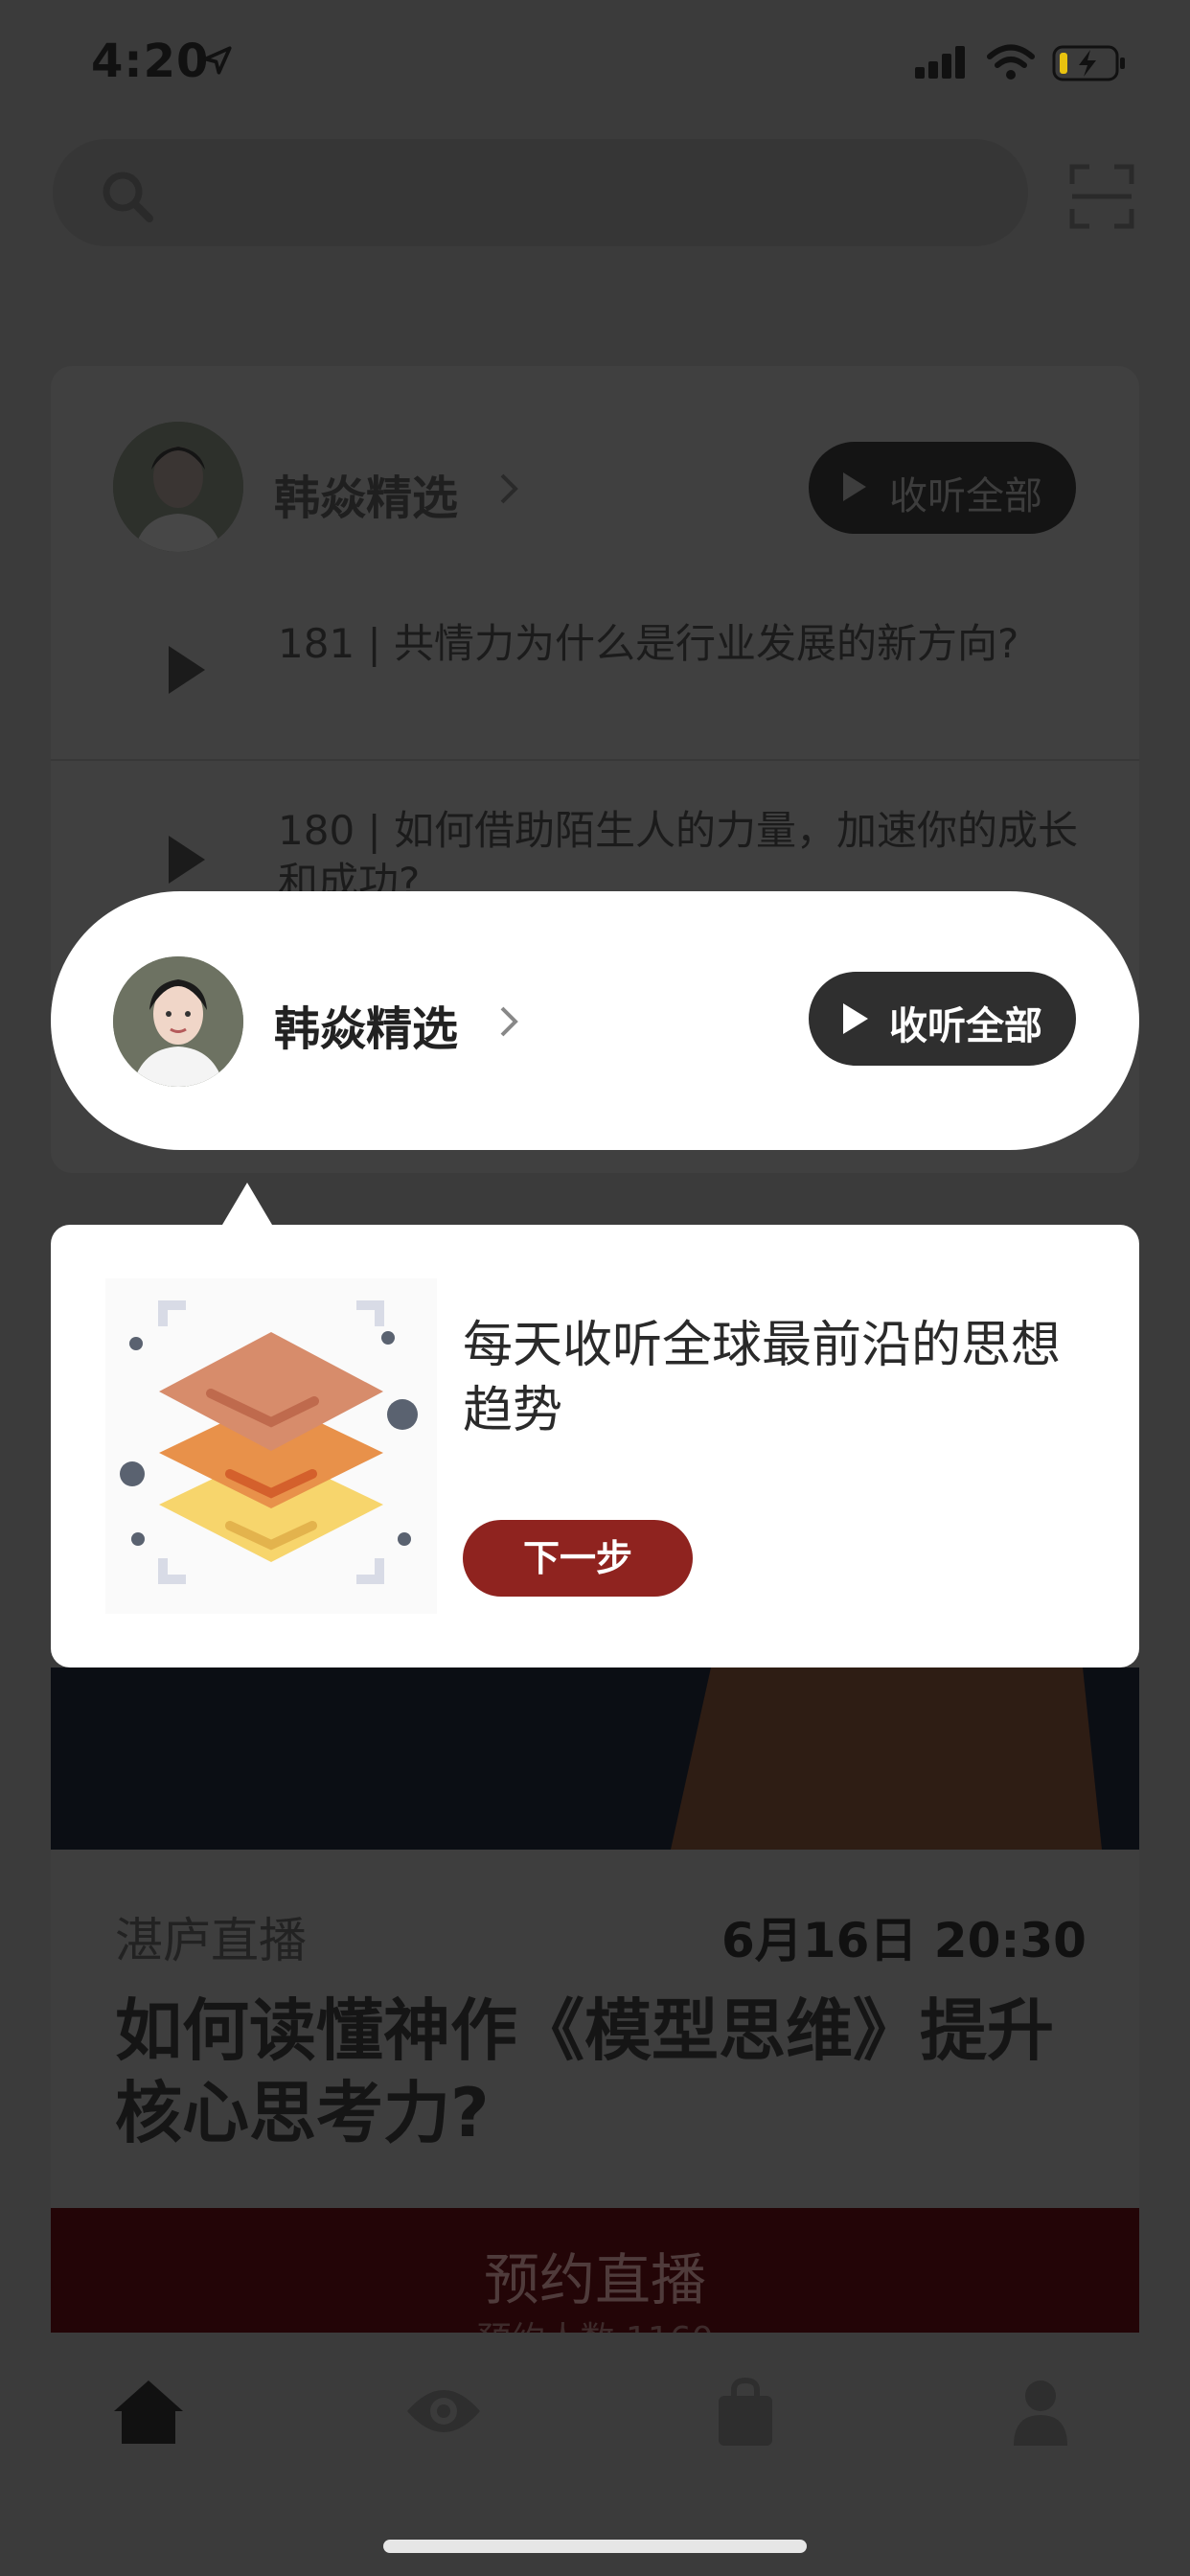 The image size is (1190, 2576). Describe the element at coordinates (148, 2411) in the screenshot. I see `home-icon` at that location.